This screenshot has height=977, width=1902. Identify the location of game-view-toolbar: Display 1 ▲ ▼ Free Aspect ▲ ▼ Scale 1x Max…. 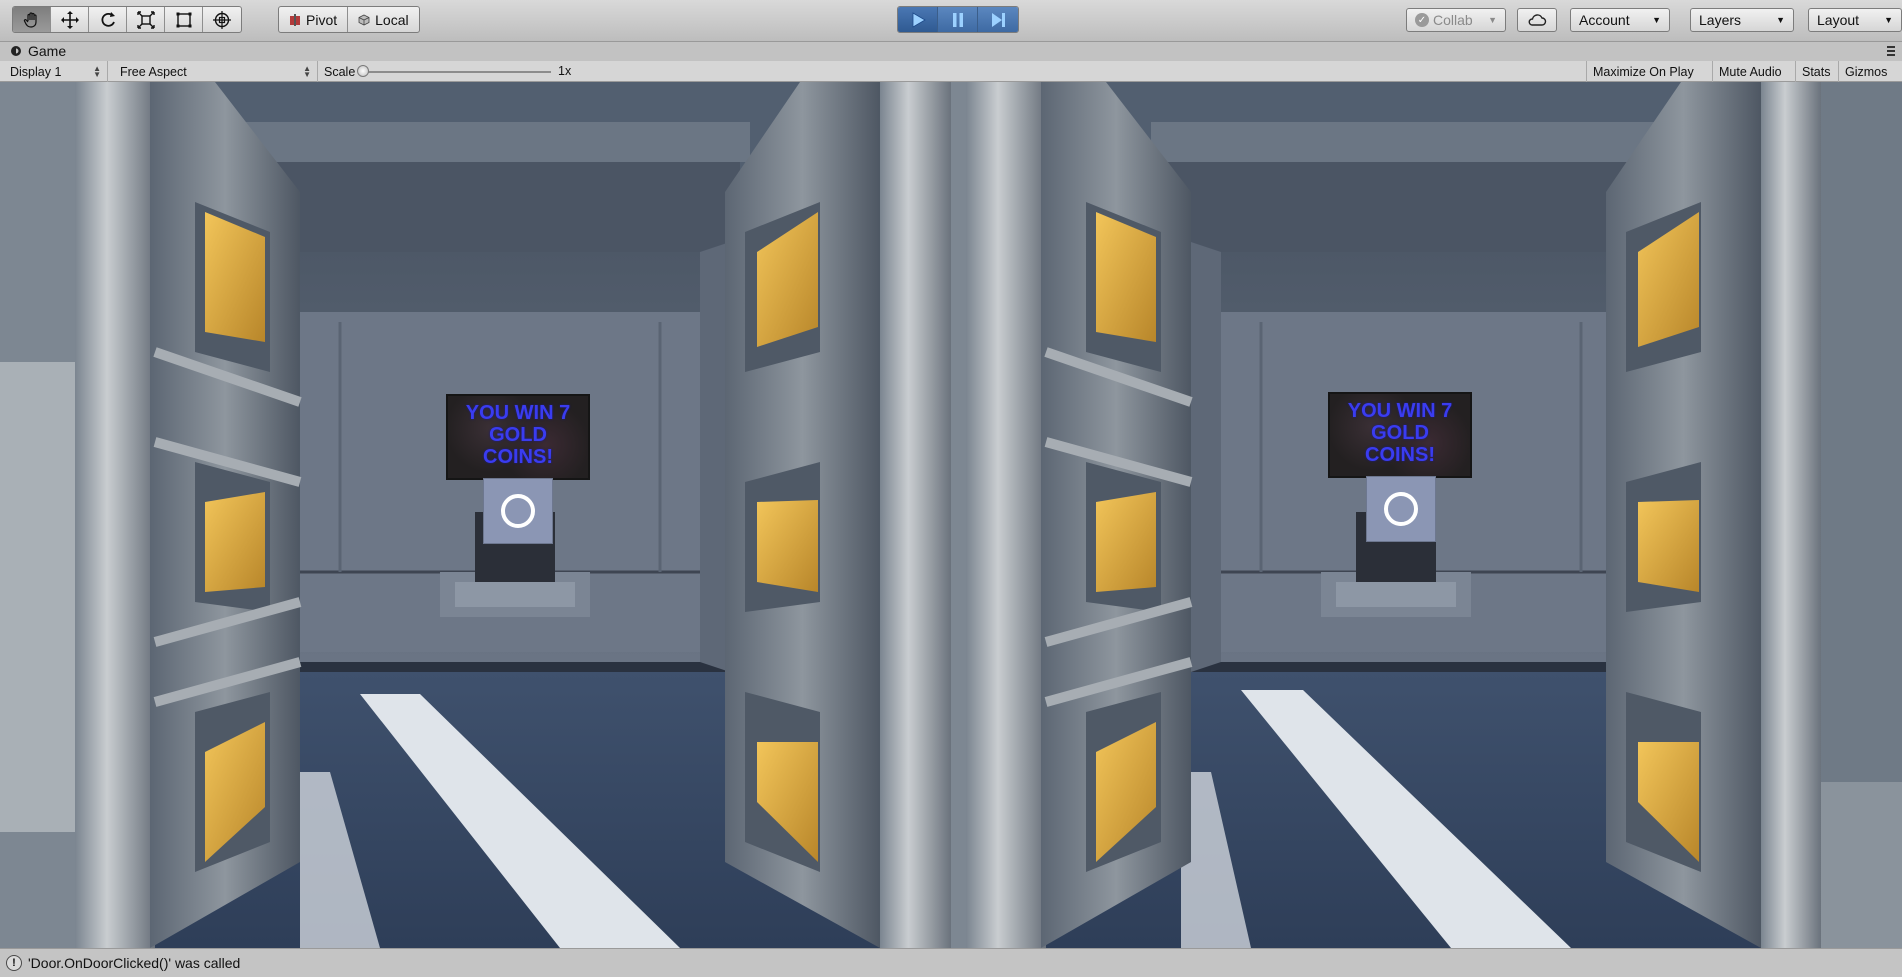
(951, 71).